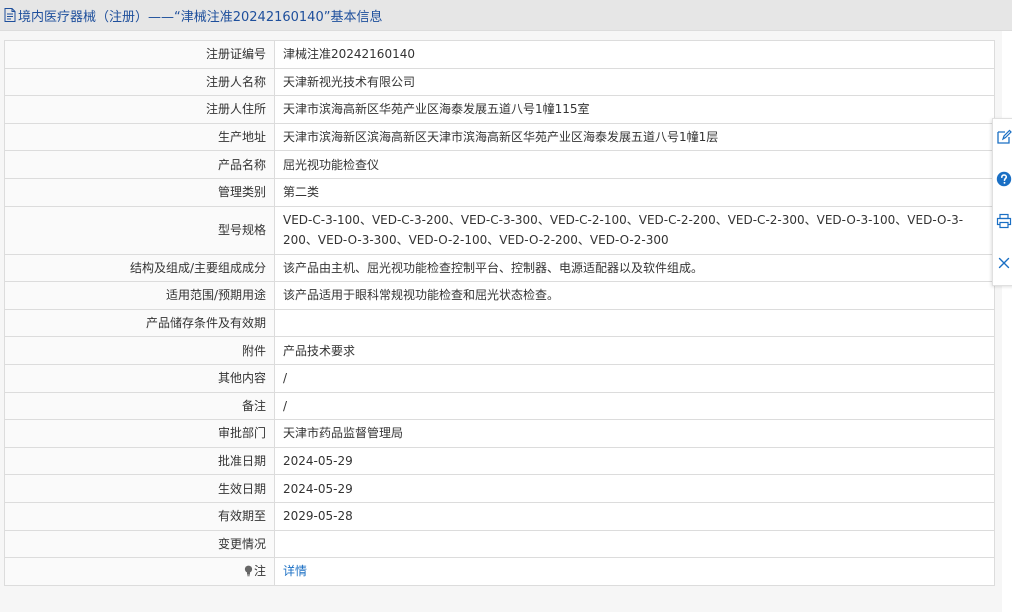 The image size is (1012, 612). I want to click on row-value: 该产品适用于眼科常规视功能检查和屈光状态检查。, so click(634, 295).